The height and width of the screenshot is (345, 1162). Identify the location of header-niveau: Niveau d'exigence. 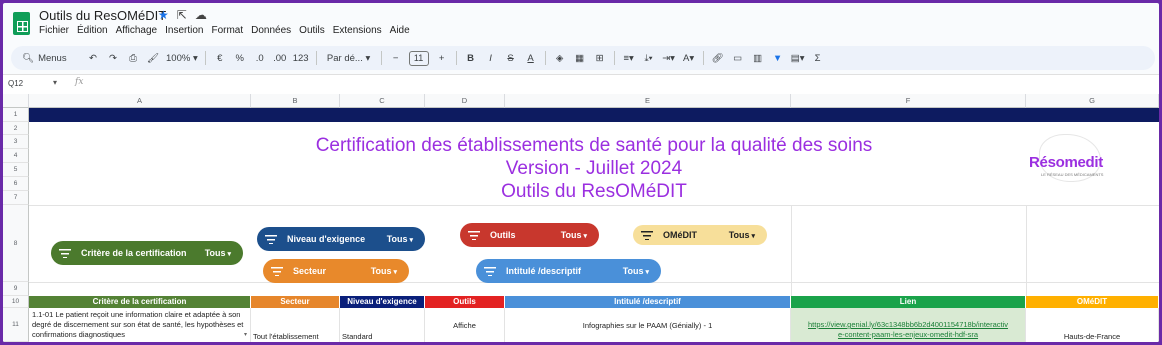
(382, 302).